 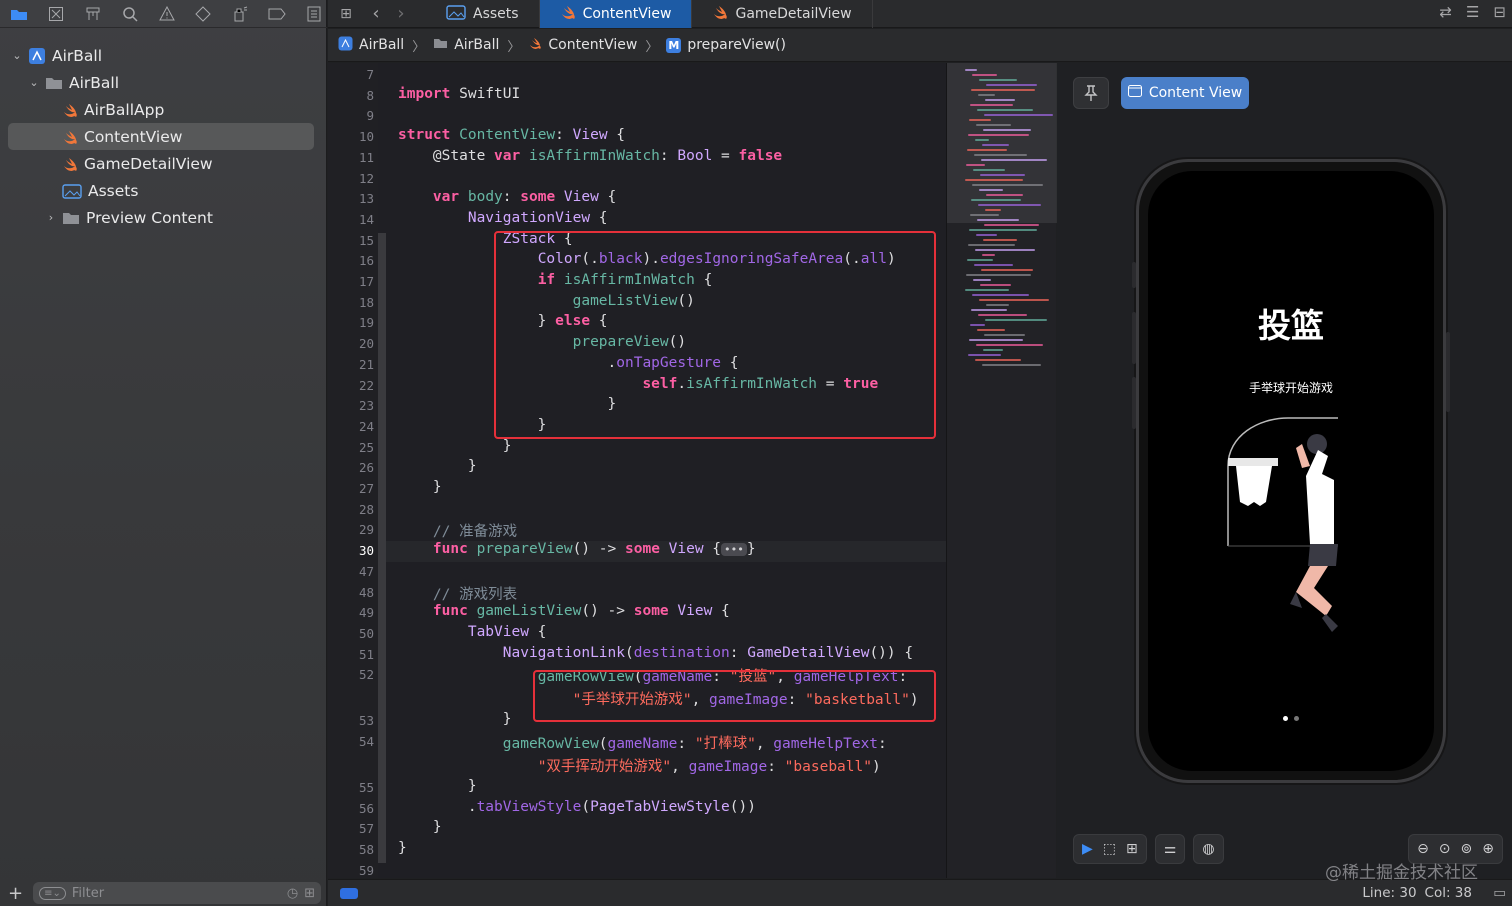 What do you see at coordinates (349, 893) in the screenshot?
I see `debug-area-toggle-icon` at bounding box center [349, 893].